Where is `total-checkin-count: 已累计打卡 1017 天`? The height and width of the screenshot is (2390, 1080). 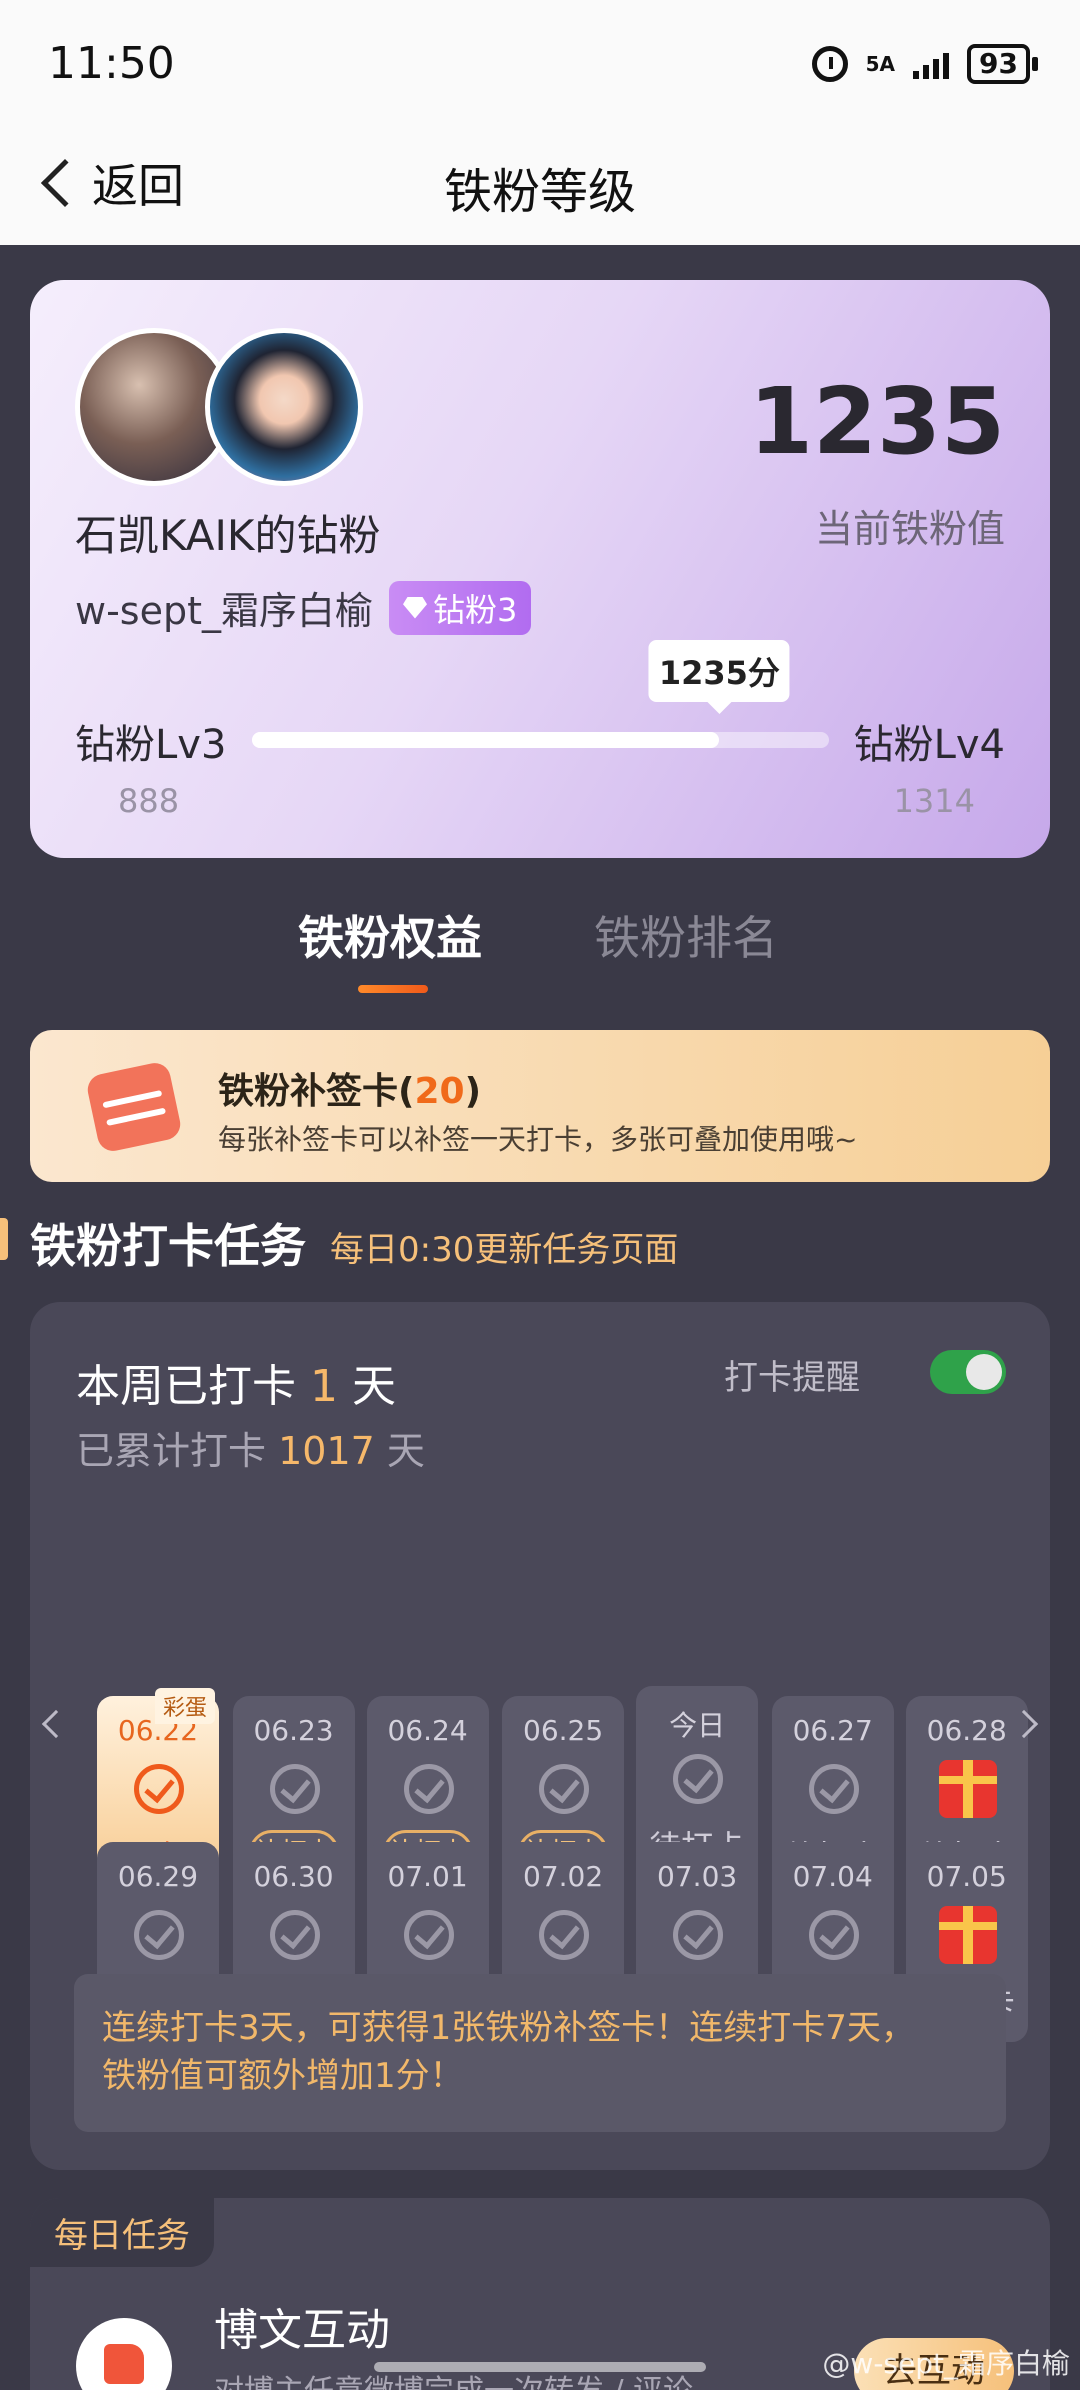 total-checkin-count: 已累计打卡 1017 天 is located at coordinates (250, 1451).